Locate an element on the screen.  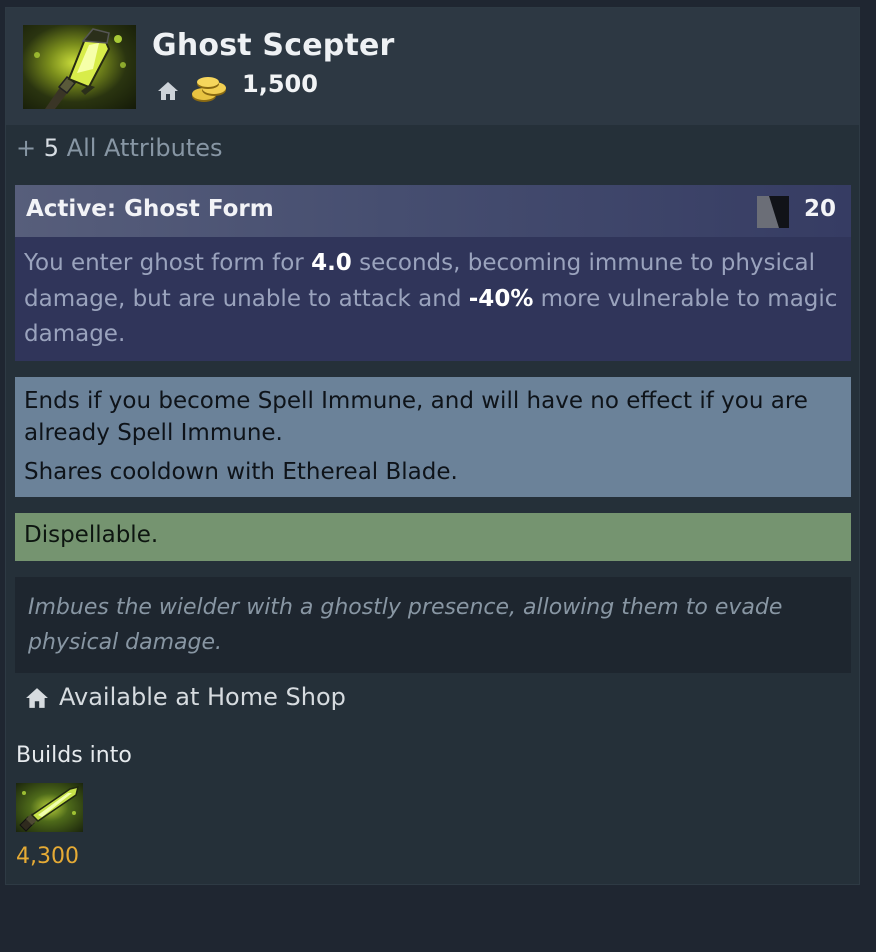
item-cost: 1,500 is located at coordinates (280, 84).